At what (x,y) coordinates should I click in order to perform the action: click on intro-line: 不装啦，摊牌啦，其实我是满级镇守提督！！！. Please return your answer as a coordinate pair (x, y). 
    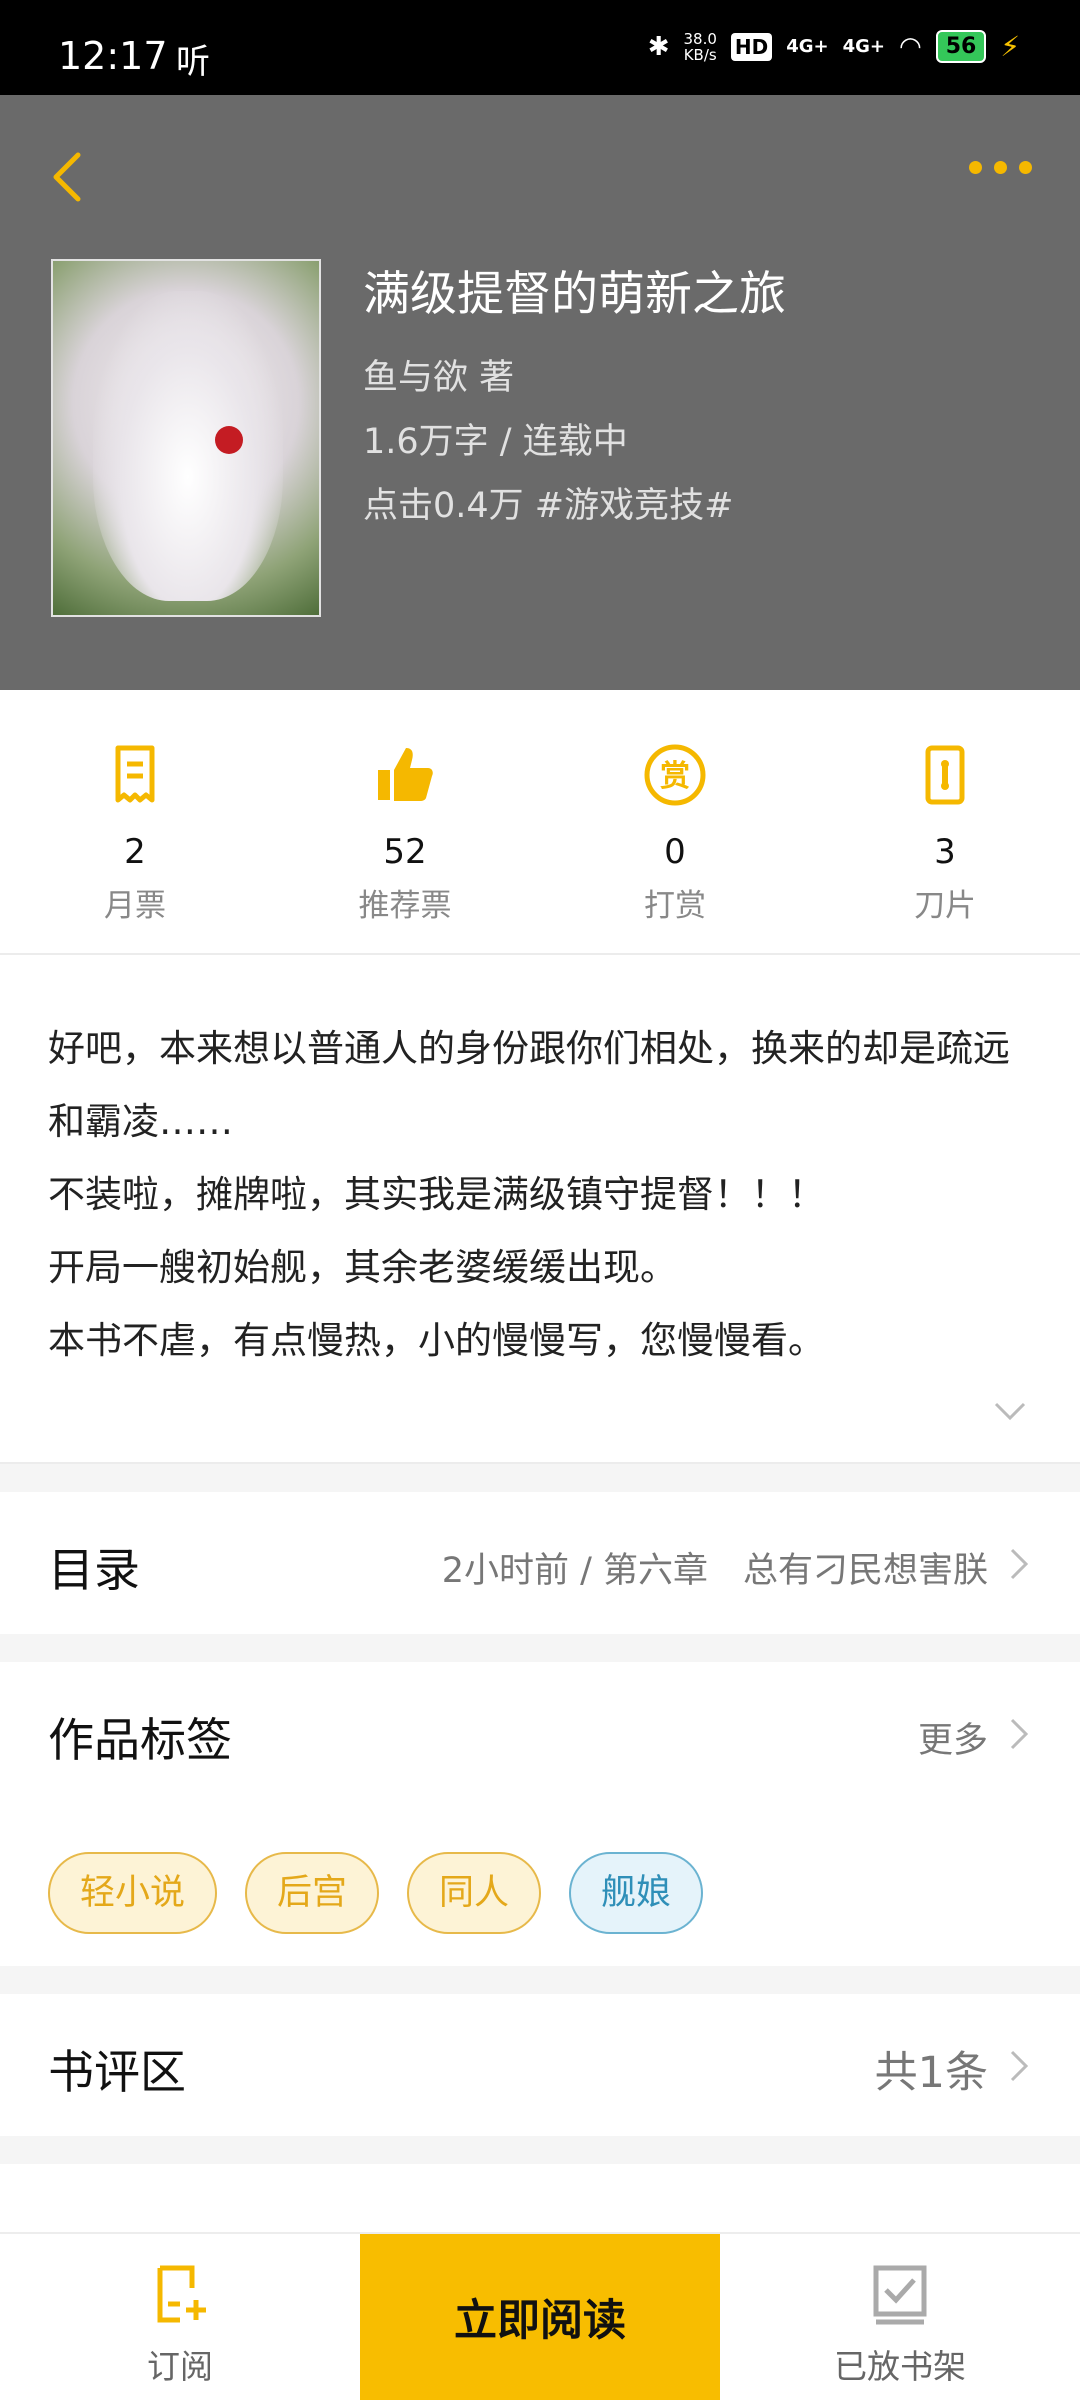
    Looking at the image, I should click on (436, 1194).